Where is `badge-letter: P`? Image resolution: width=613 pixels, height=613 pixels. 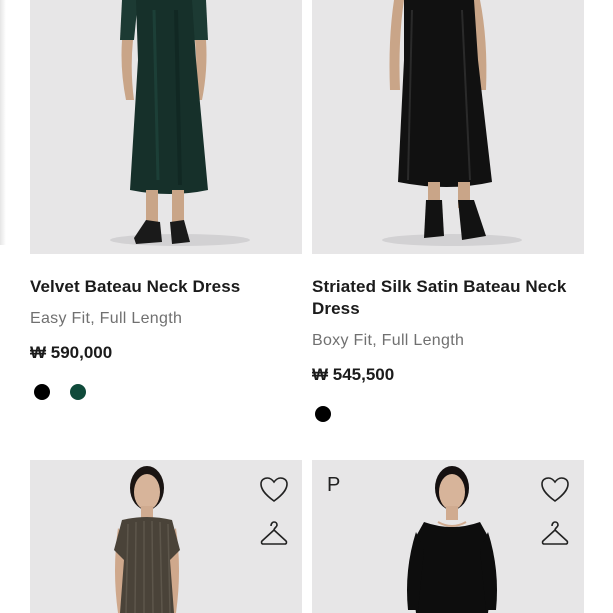 badge-letter: P is located at coordinates (334, 485).